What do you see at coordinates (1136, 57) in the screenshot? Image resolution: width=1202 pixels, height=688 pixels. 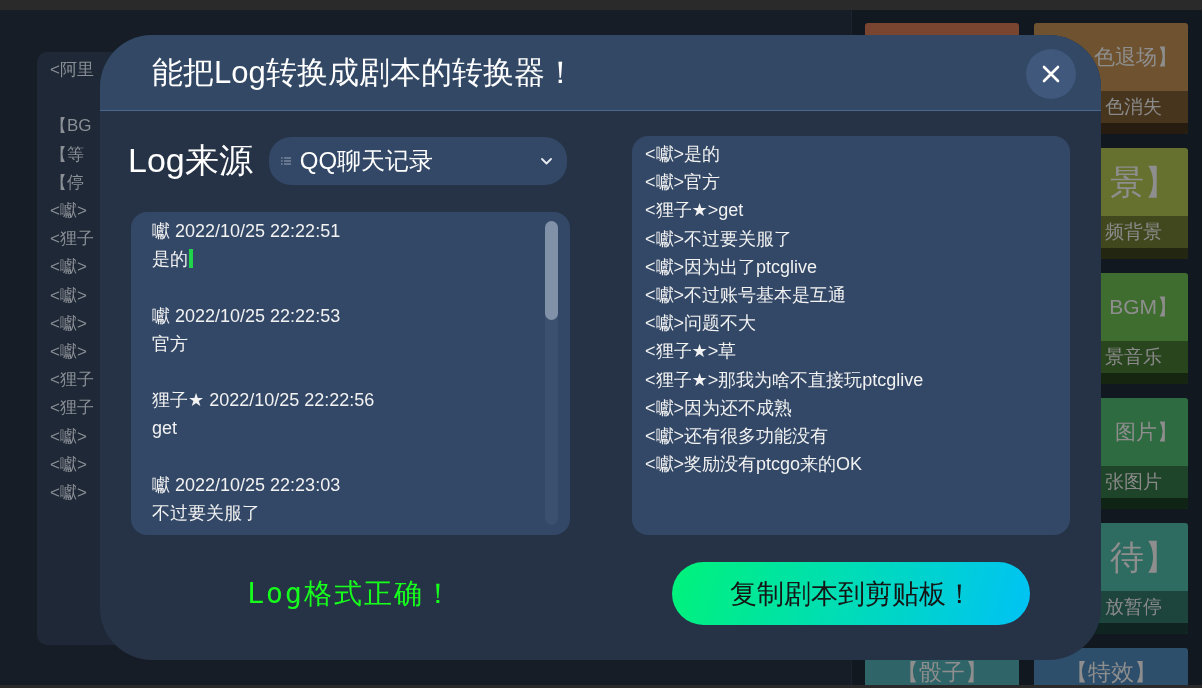 I see `command-title: 色退场】` at bounding box center [1136, 57].